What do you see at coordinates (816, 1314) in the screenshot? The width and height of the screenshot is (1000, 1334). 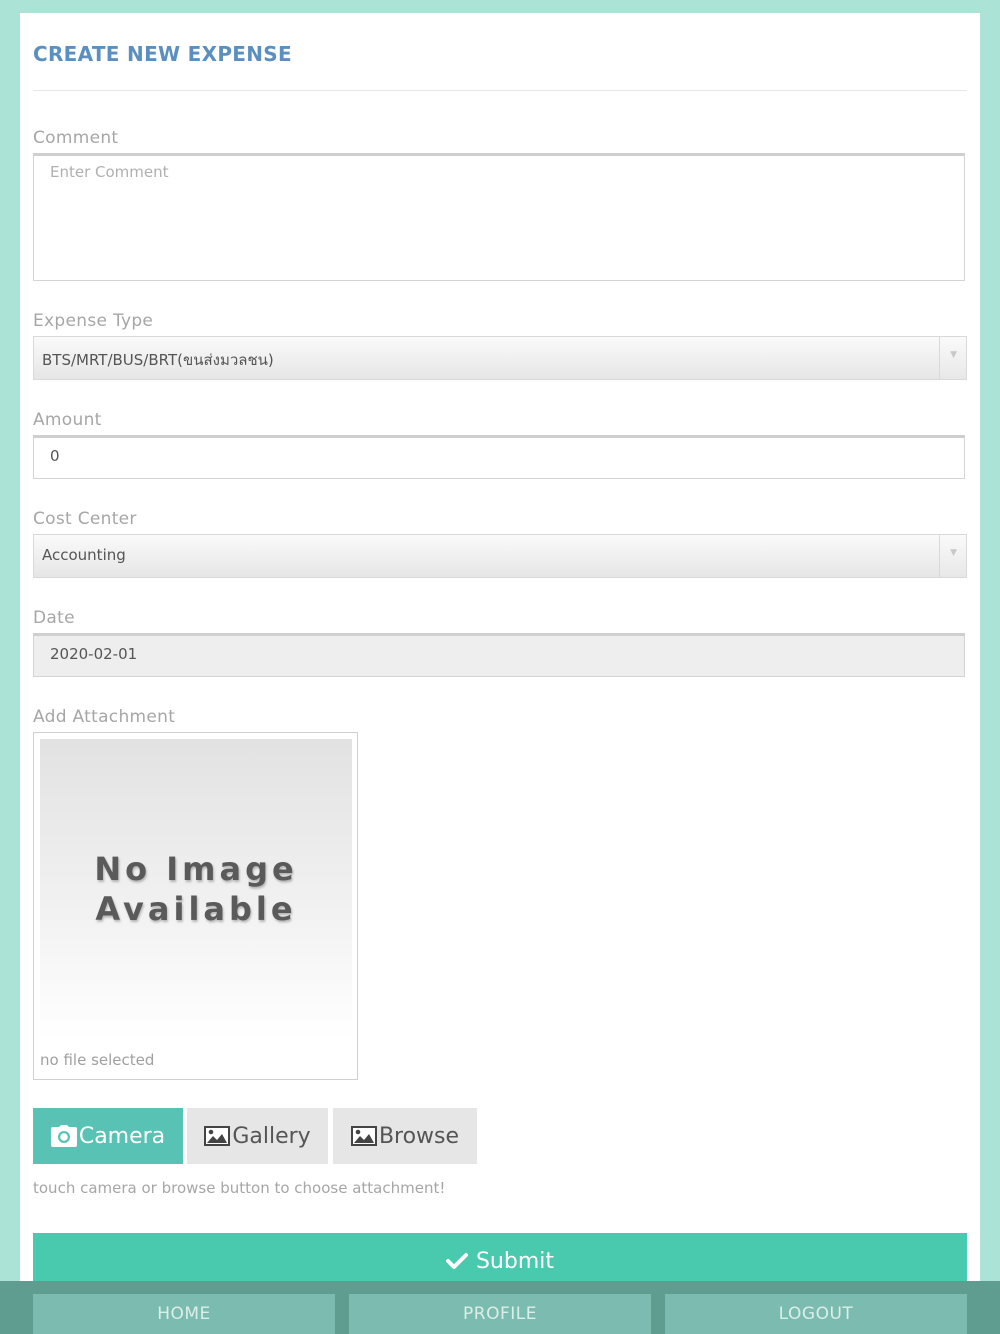 I see `nav-logout-button: LOGOUT` at bounding box center [816, 1314].